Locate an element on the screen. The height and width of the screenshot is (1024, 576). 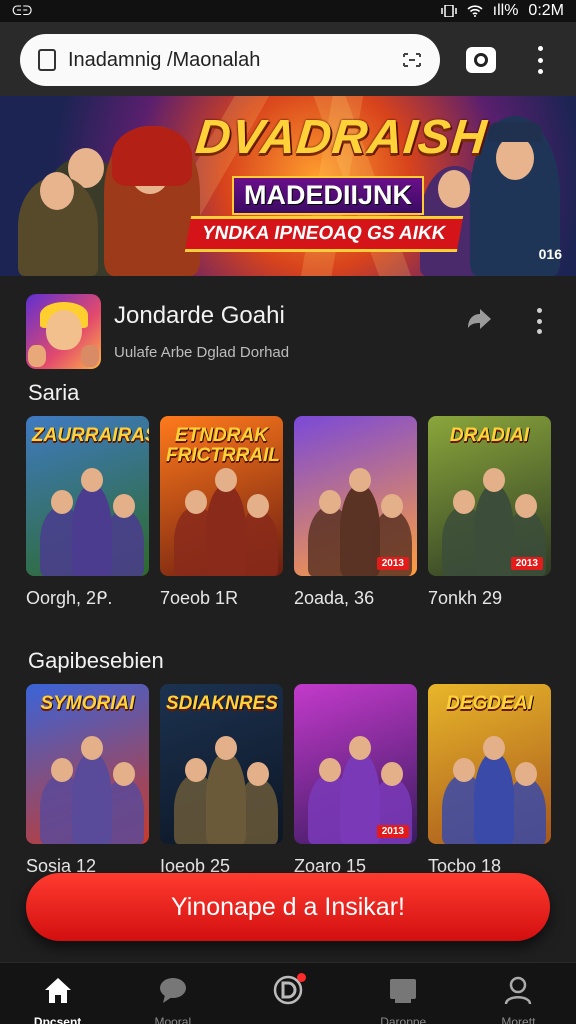
nav-item-library: Daroppe is located at coordinates (403, 993).